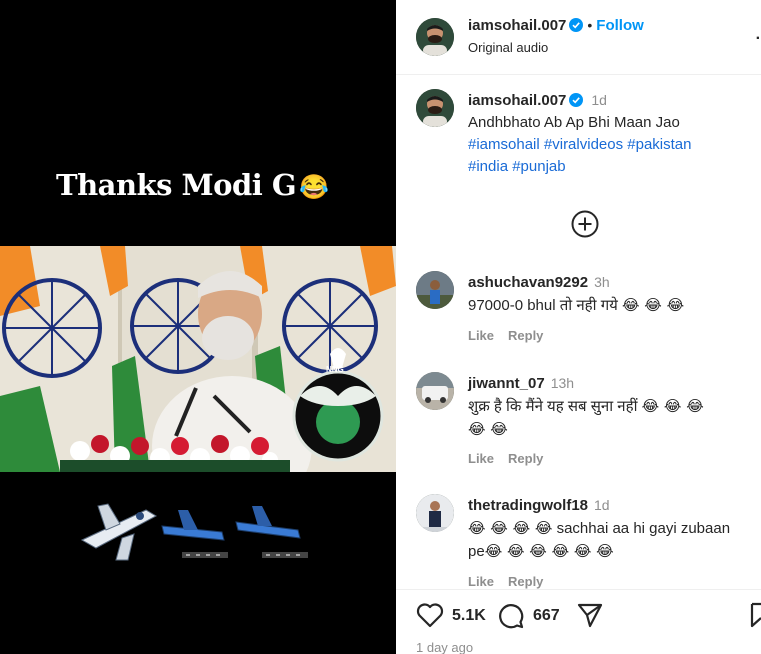  Describe the element at coordinates (504, 144) in the screenshot. I see `hashtag-link: #iamsohail` at that location.